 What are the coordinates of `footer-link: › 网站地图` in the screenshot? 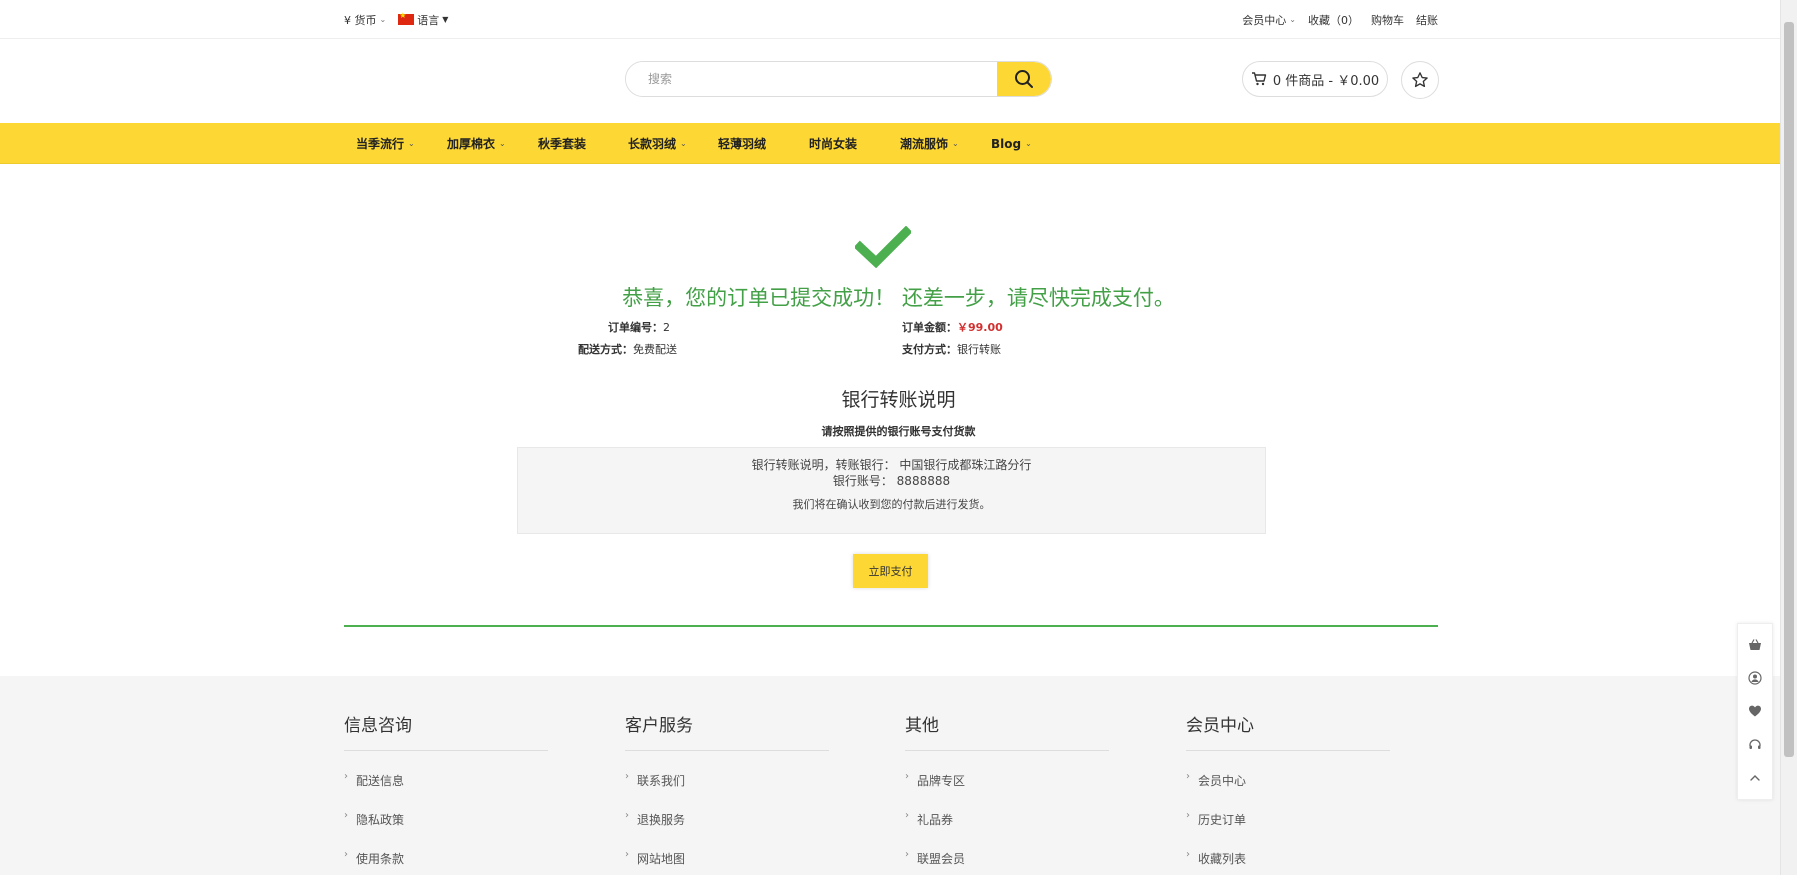 It's located at (727, 857).